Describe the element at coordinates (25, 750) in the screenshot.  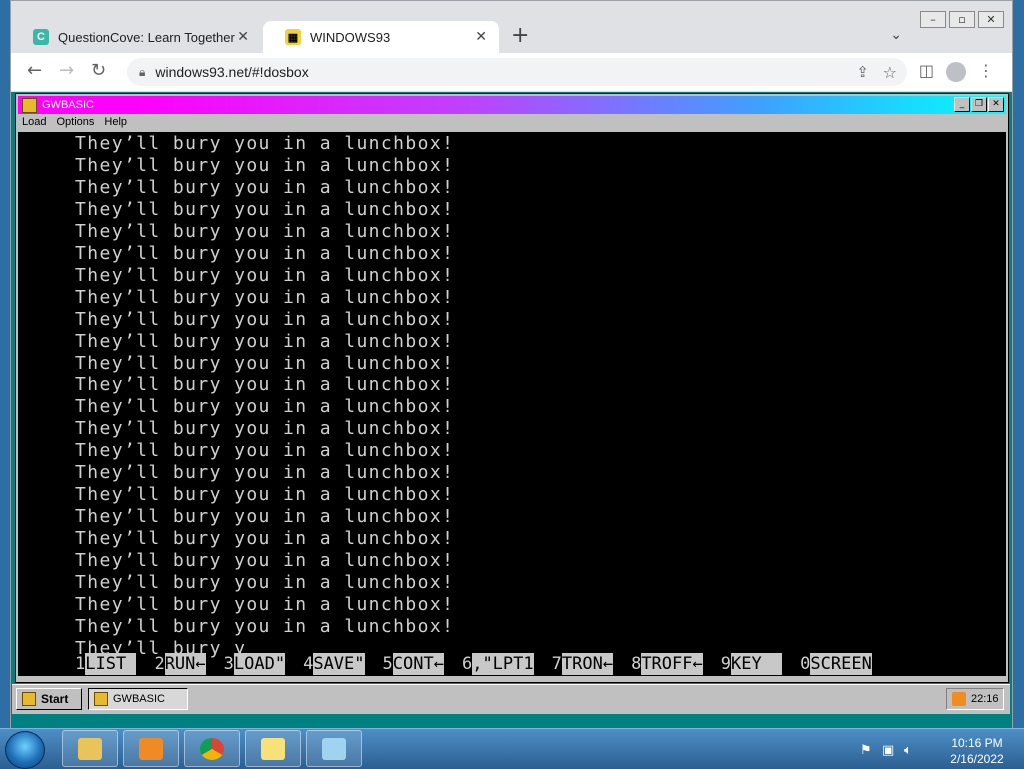
I see `windows-start-orb` at that location.